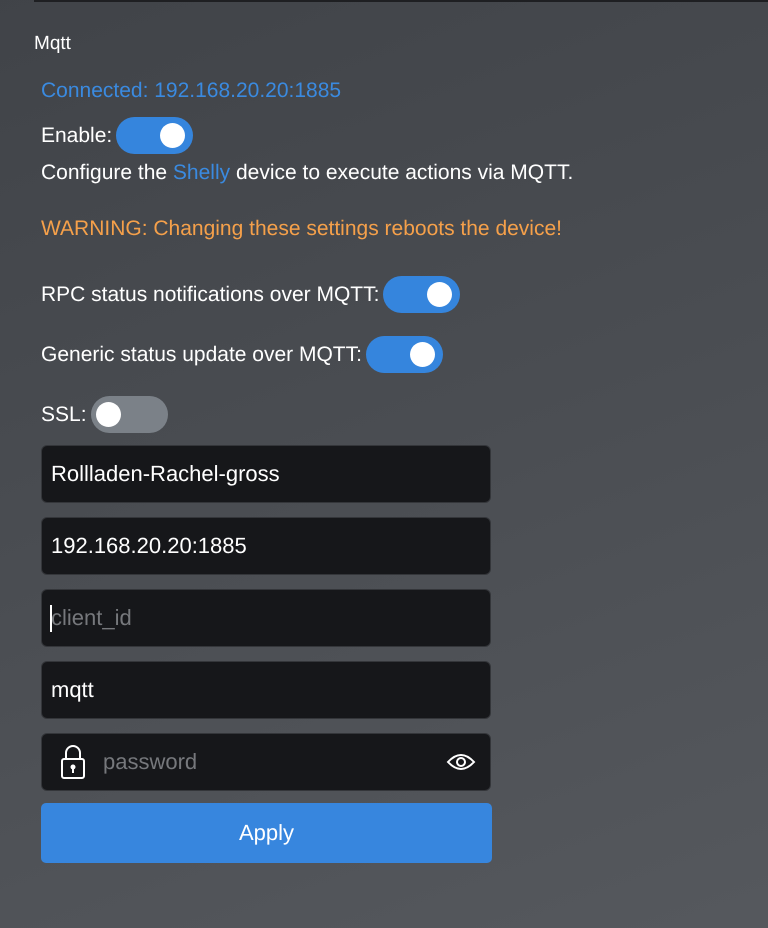 This screenshot has height=928, width=768. Describe the element at coordinates (307, 173) in the screenshot. I see `description-text: Configure the Shelly device to execute actions via MQTT.` at that location.